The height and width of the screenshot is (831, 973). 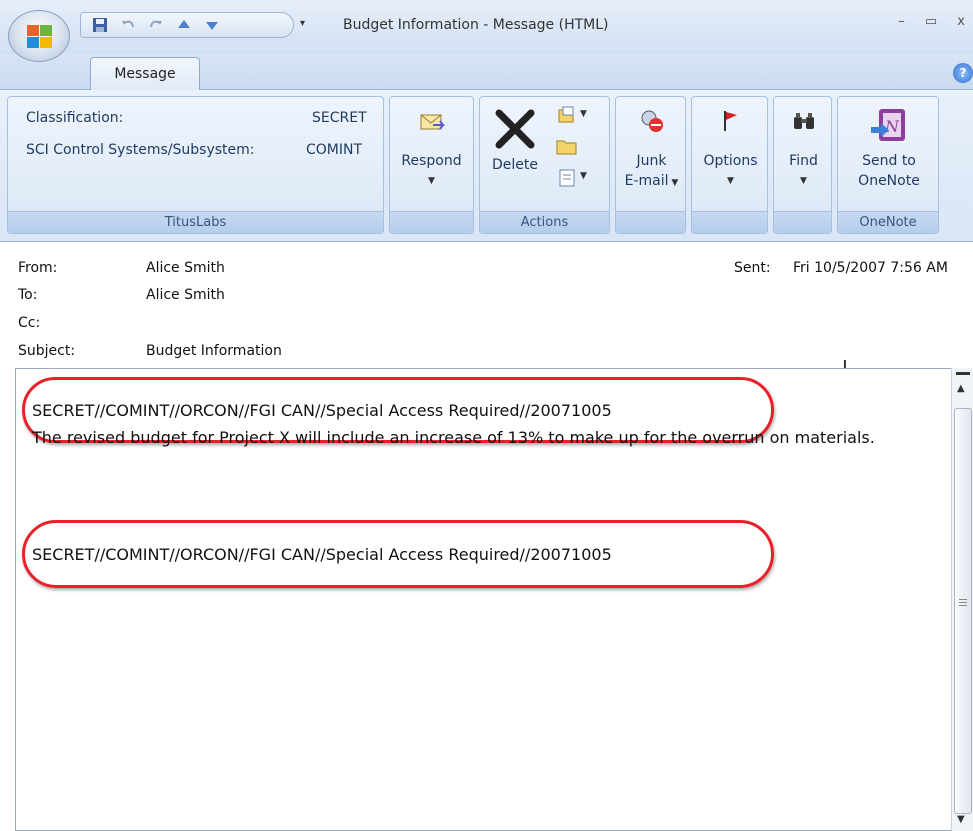 I want to click on move-to-folder-icon, so click(x=567, y=116).